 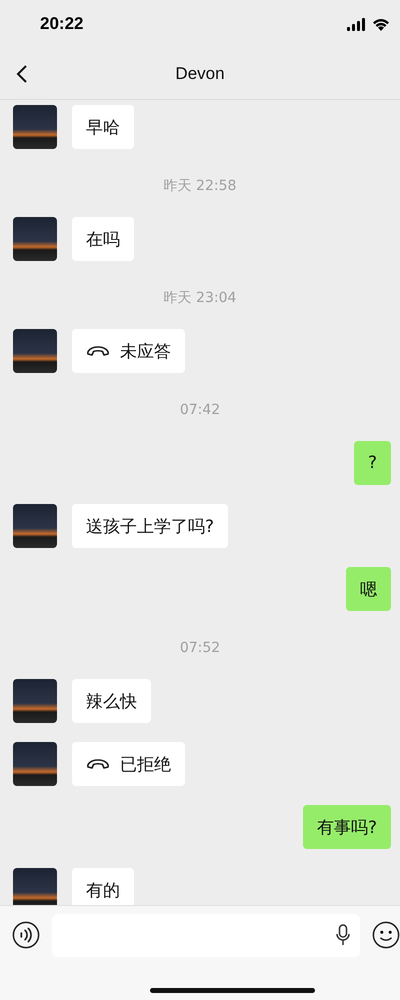 I want to click on status-time: 20:22, so click(x=62, y=24).